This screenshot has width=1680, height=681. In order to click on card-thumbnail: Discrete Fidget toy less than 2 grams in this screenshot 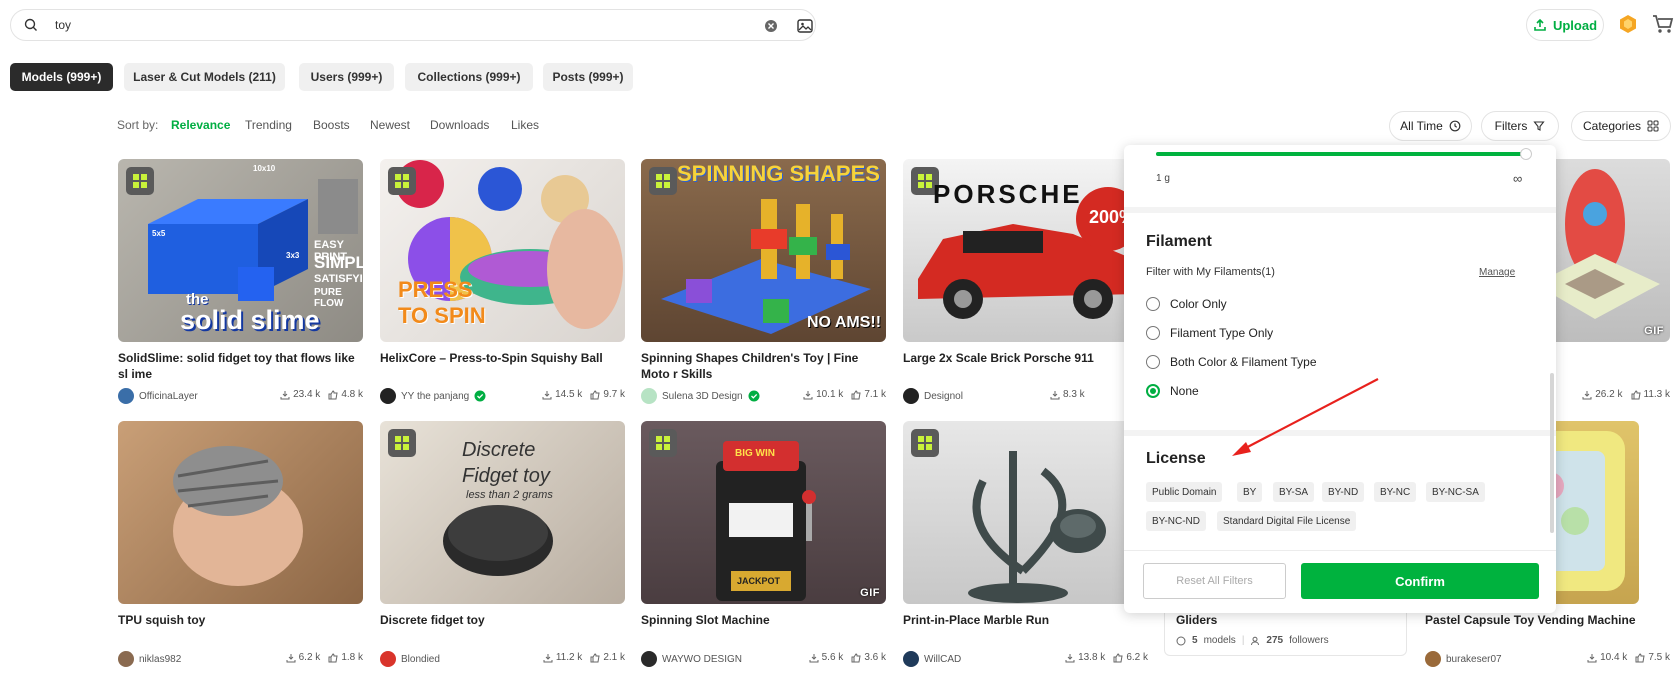, I will do `click(502, 512)`.